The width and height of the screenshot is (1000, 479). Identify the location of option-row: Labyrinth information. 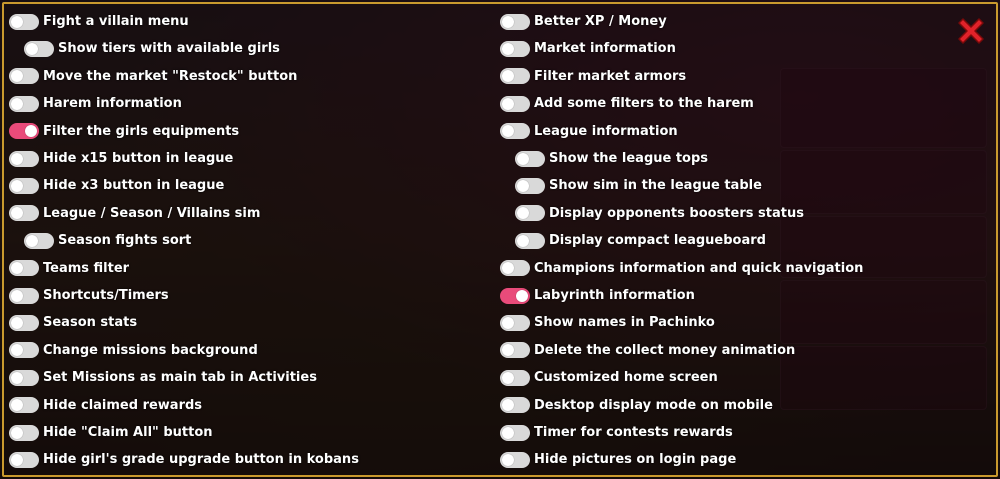
(597, 295).